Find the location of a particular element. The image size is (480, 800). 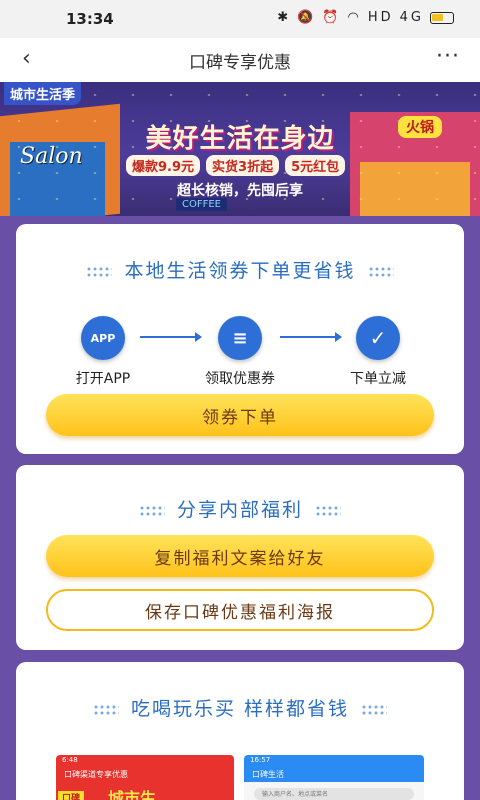

share-card-title-row: 分享内部福利 is located at coordinates (240, 508).